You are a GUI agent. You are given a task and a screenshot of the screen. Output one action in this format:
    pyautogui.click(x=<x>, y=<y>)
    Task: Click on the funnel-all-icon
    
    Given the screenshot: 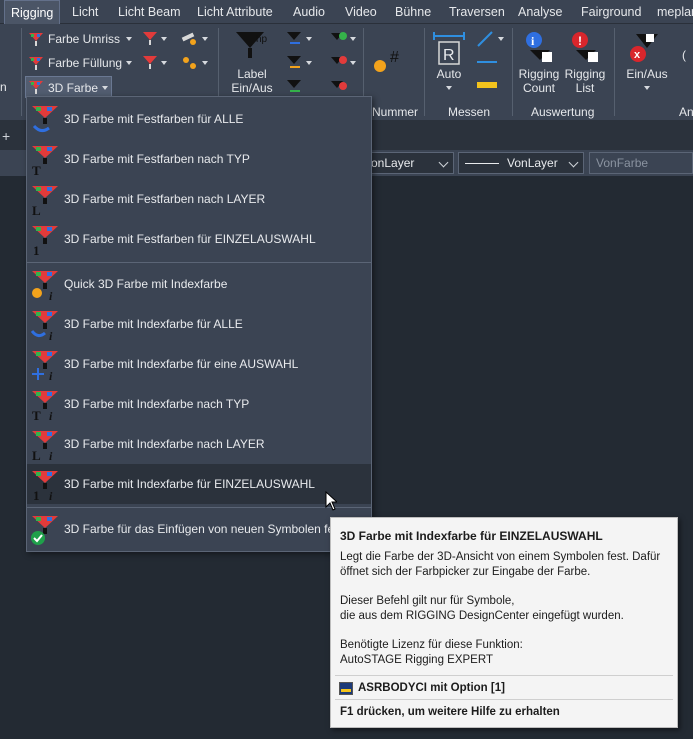 What is the action you would take?
    pyautogui.click(x=45, y=119)
    